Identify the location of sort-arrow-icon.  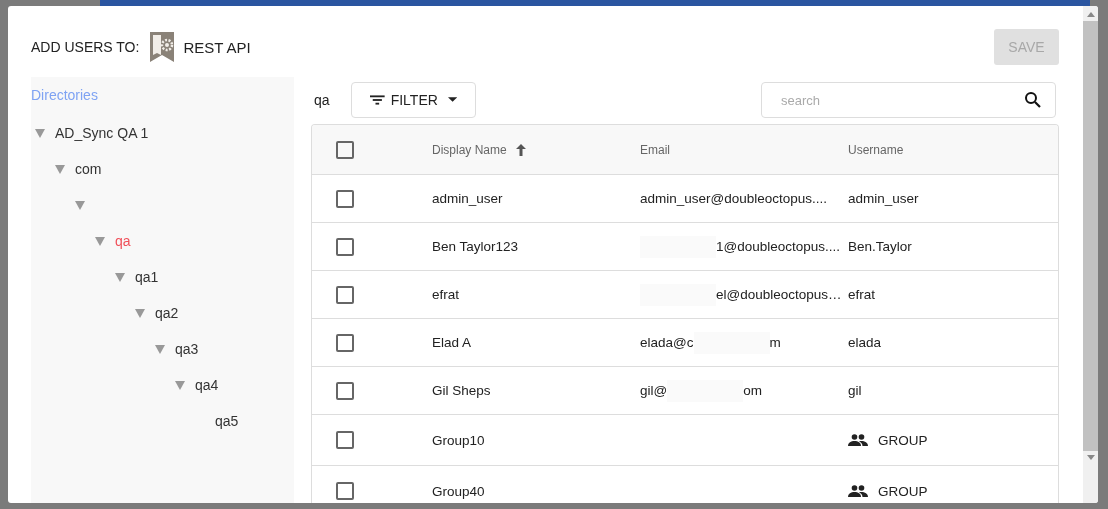
(520, 149).